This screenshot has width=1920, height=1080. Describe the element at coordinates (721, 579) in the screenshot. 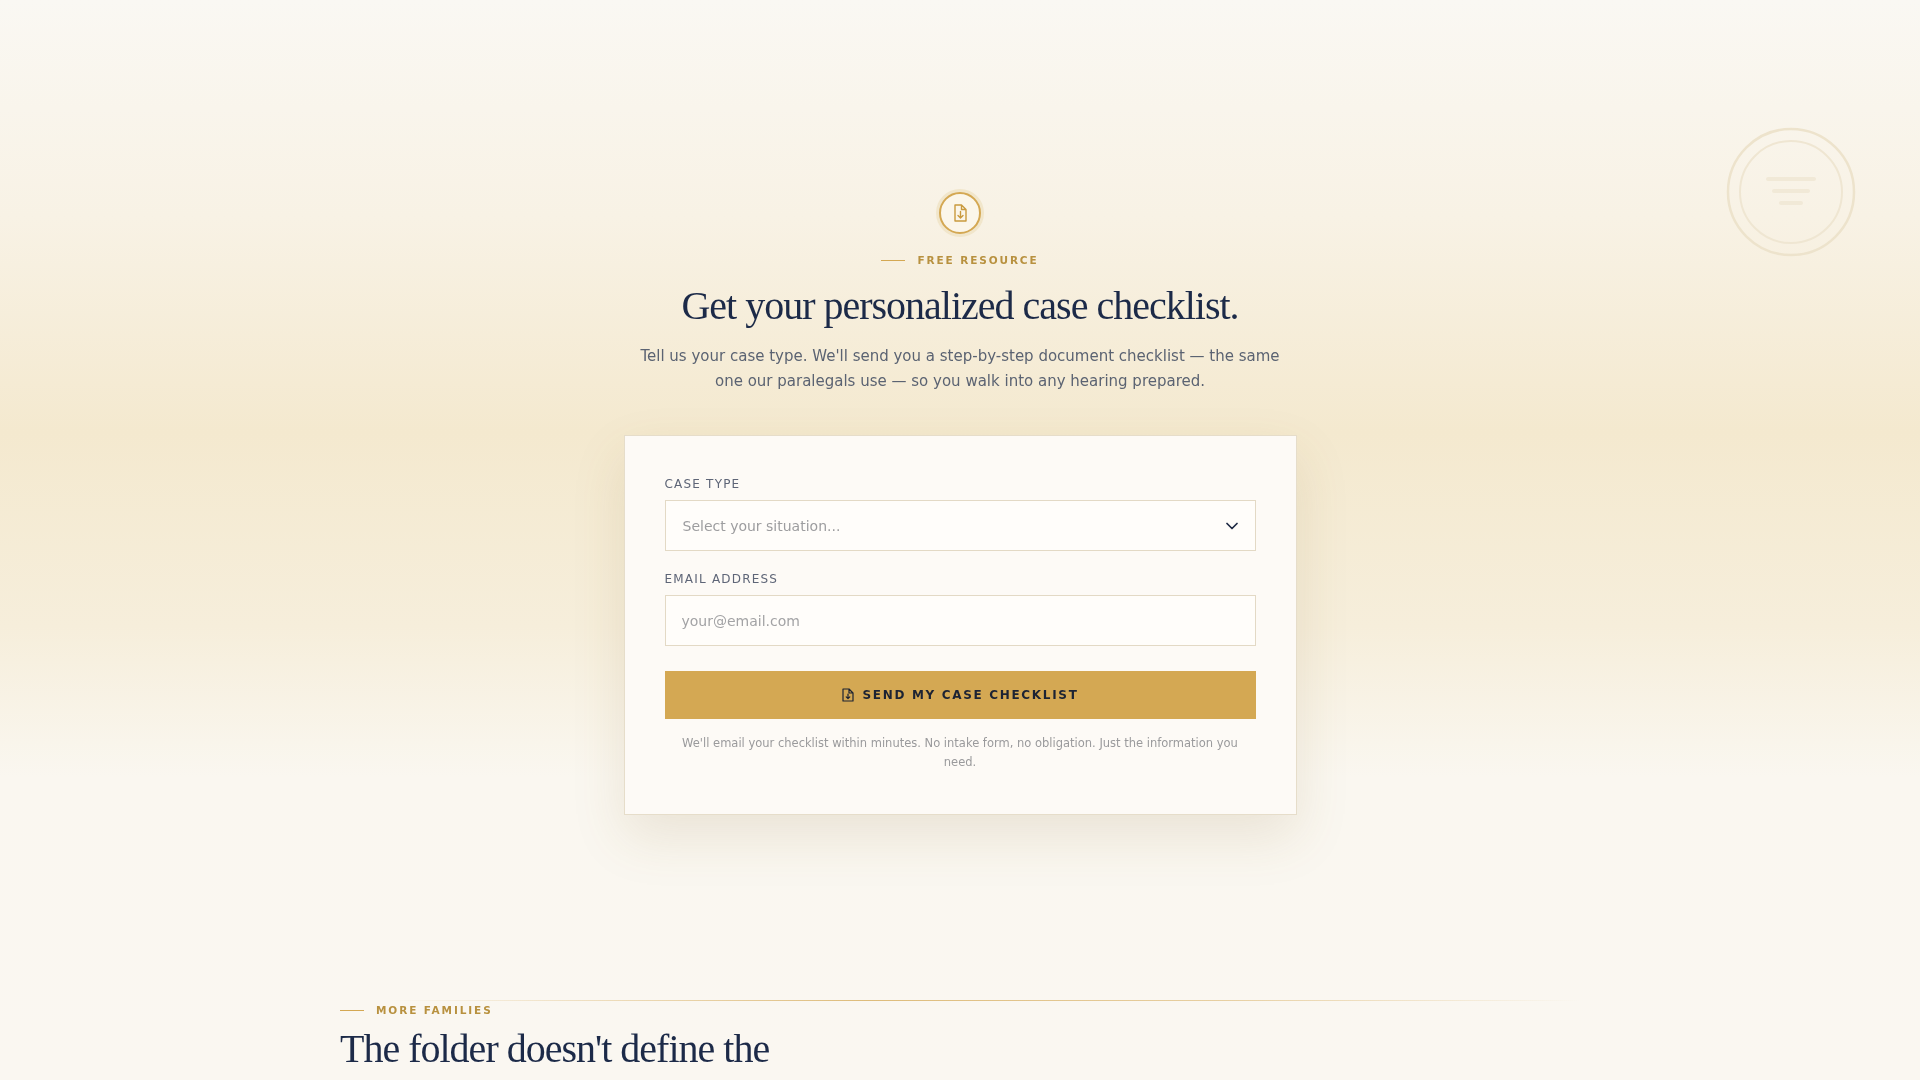

I see `field-label: EMAIL ADDRESS` at that location.